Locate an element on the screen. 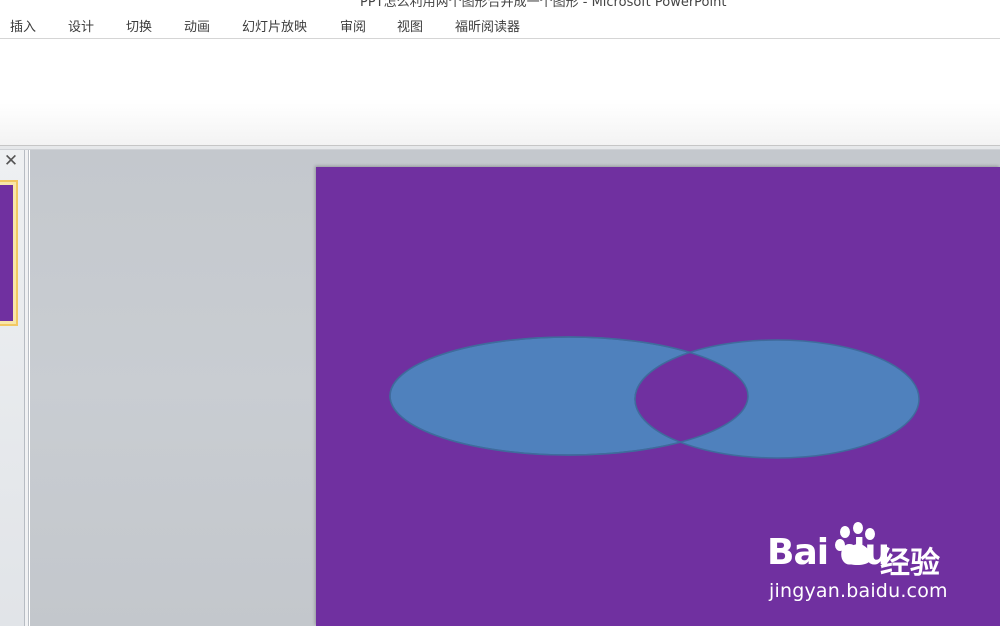 Image resolution: width=1000 pixels, height=626 pixels. slide-thumbnail is located at coordinates (9, 253).